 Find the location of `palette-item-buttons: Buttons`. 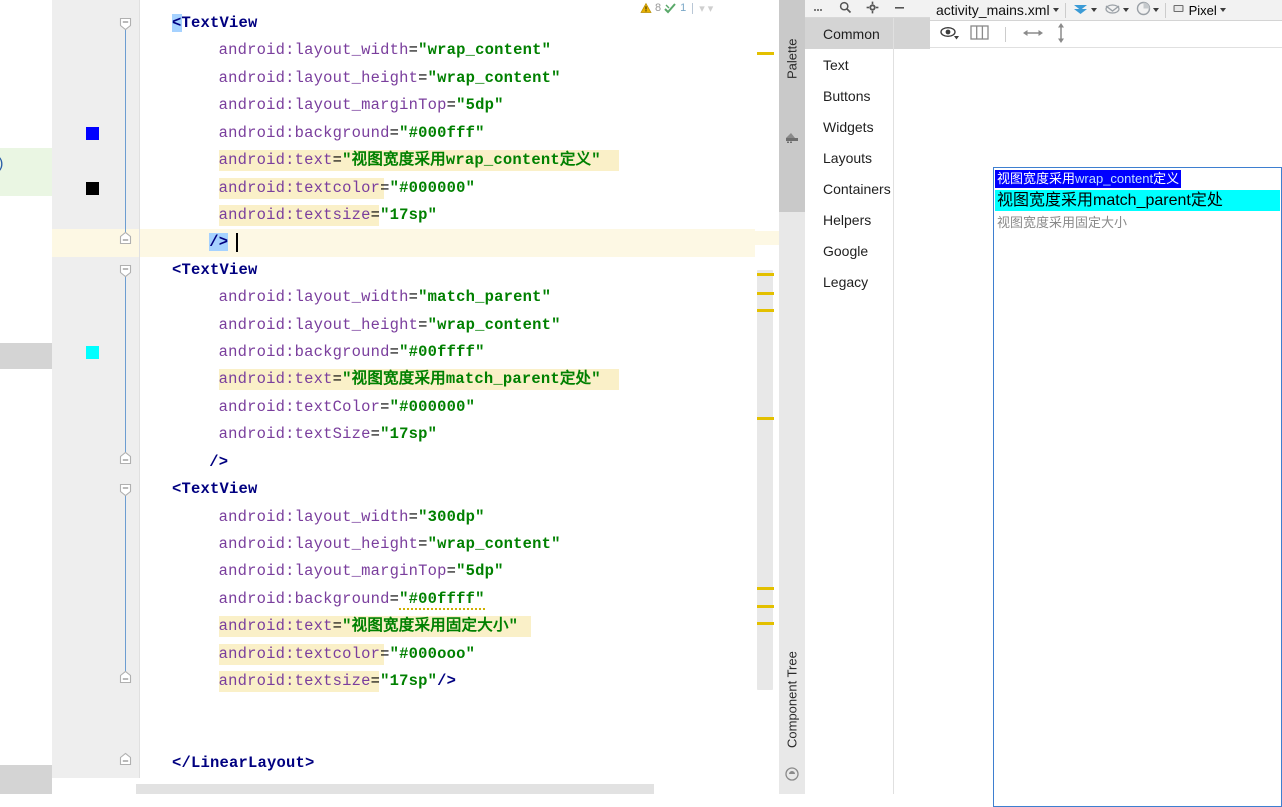

palette-item-buttons: Buttons is located at coordinates (867, 95).